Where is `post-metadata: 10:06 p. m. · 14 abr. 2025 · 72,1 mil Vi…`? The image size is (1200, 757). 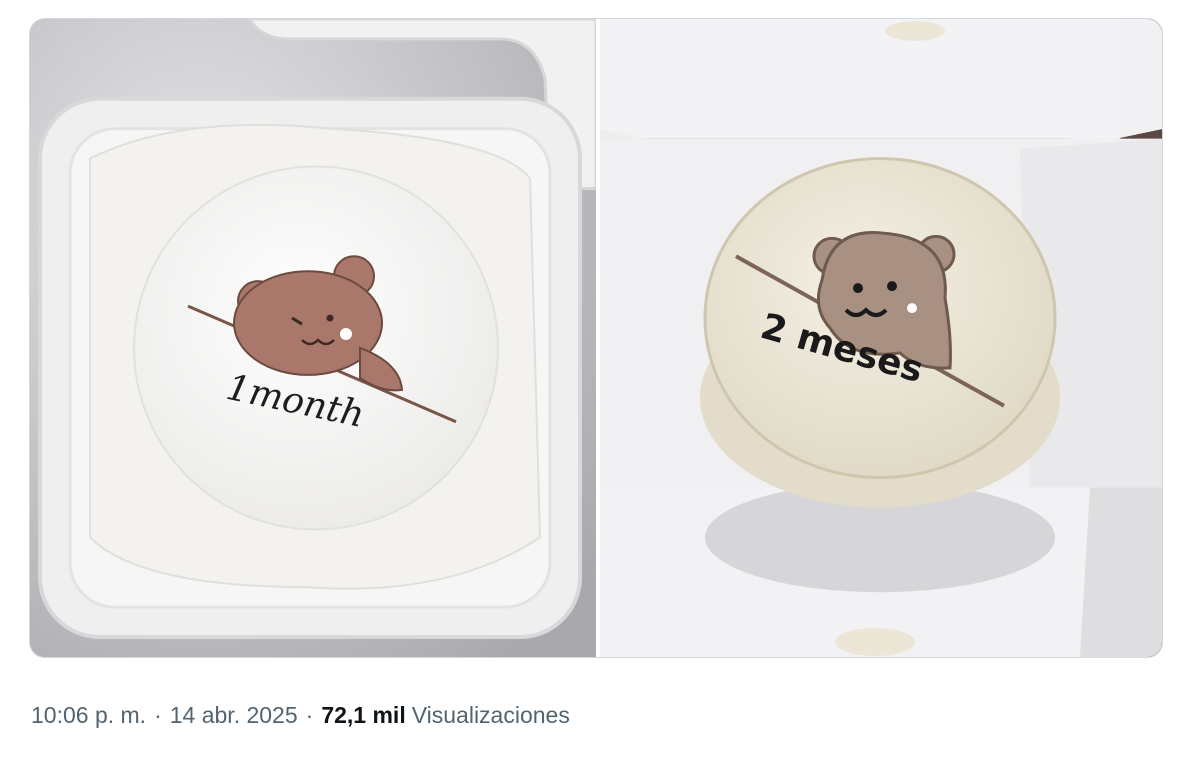 post-metadata: 10:06 p. m. · 14 abr. 2025 · 72,1 mil Vi… is located at coordinates (300, 715).